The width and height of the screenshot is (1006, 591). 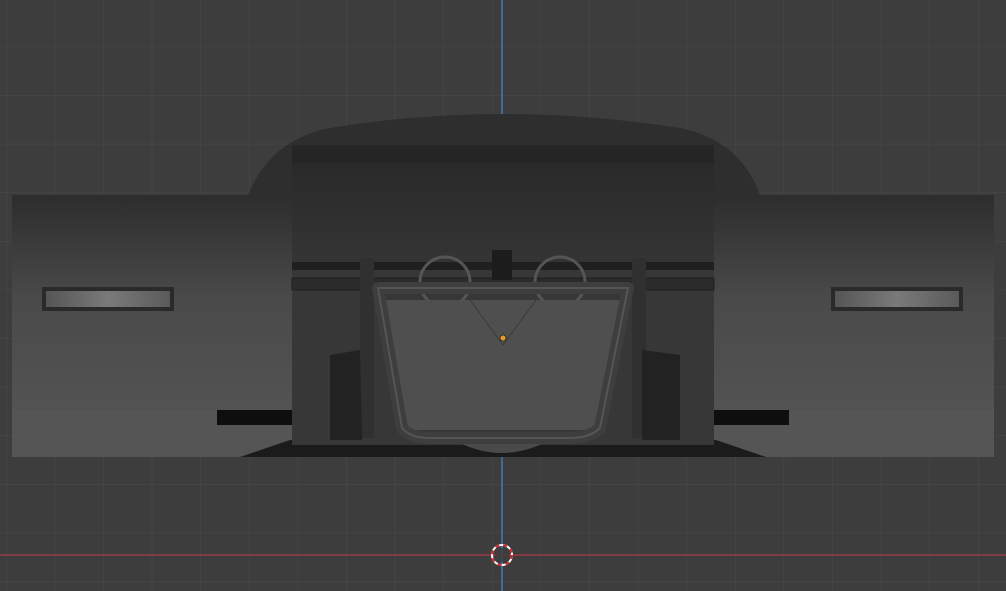 I want to click on front-plate, so click(x=502, y=365).